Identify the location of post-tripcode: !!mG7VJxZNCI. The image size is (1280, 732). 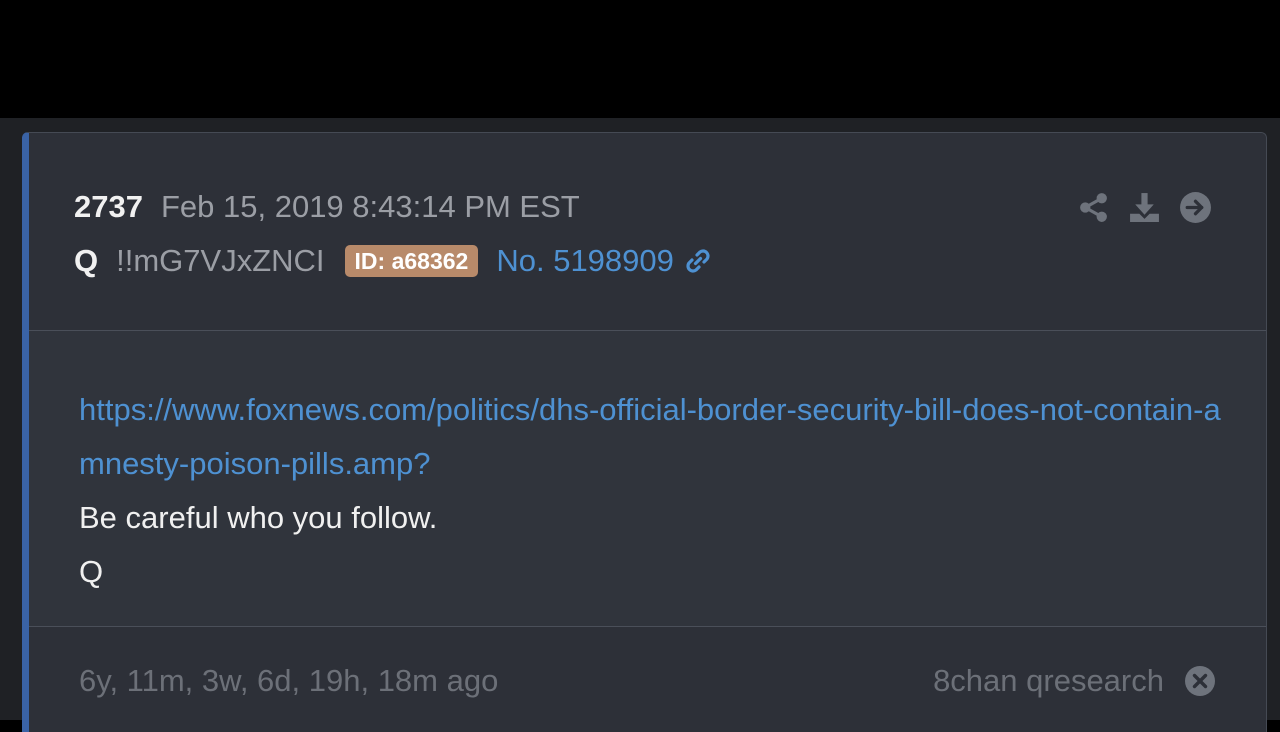
(220, 260).